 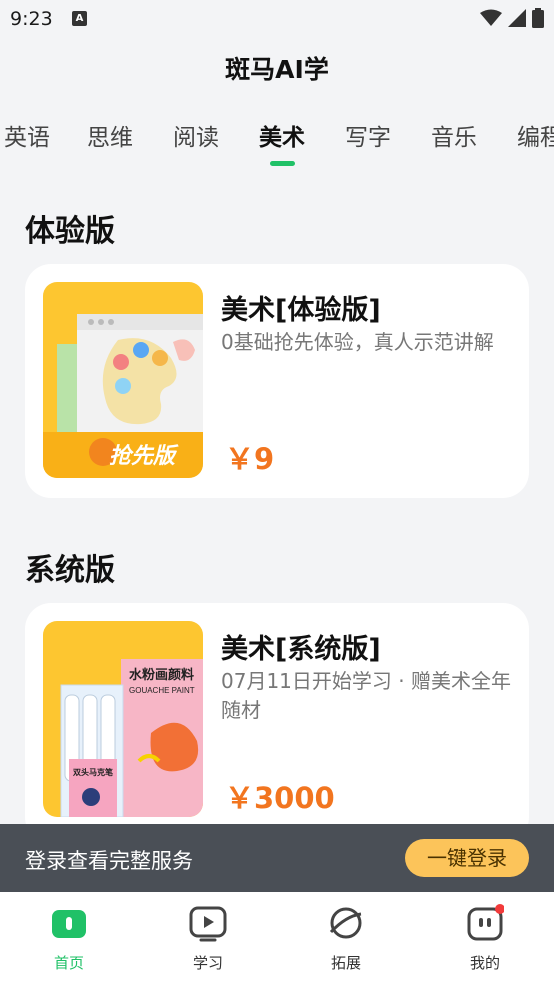 I want to click on tab-english: 英语, so click(x=27, y=135).